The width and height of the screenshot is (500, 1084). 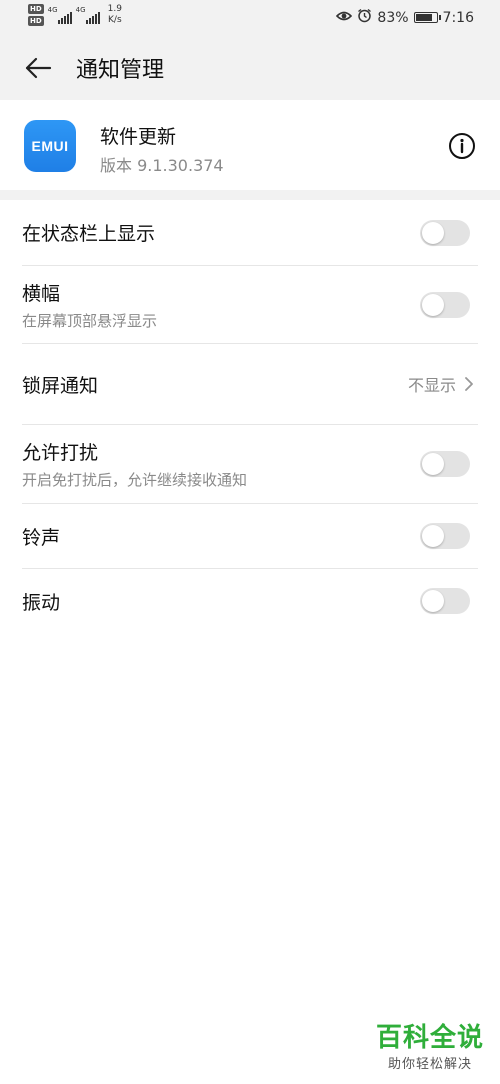 What do you see at coordinates (60, 453) in the screenshot?
I see `setting-title-allow-dnd: 允许打扰` at bounding box center [60, 453].